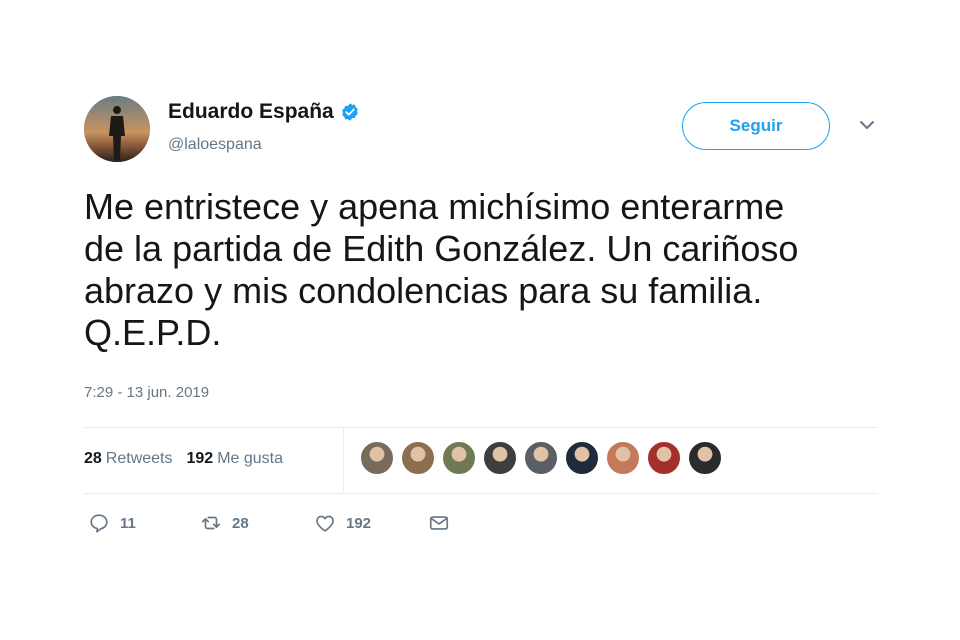  I want to click on retweets-stat: 28 Retweets, so click(128, 459).